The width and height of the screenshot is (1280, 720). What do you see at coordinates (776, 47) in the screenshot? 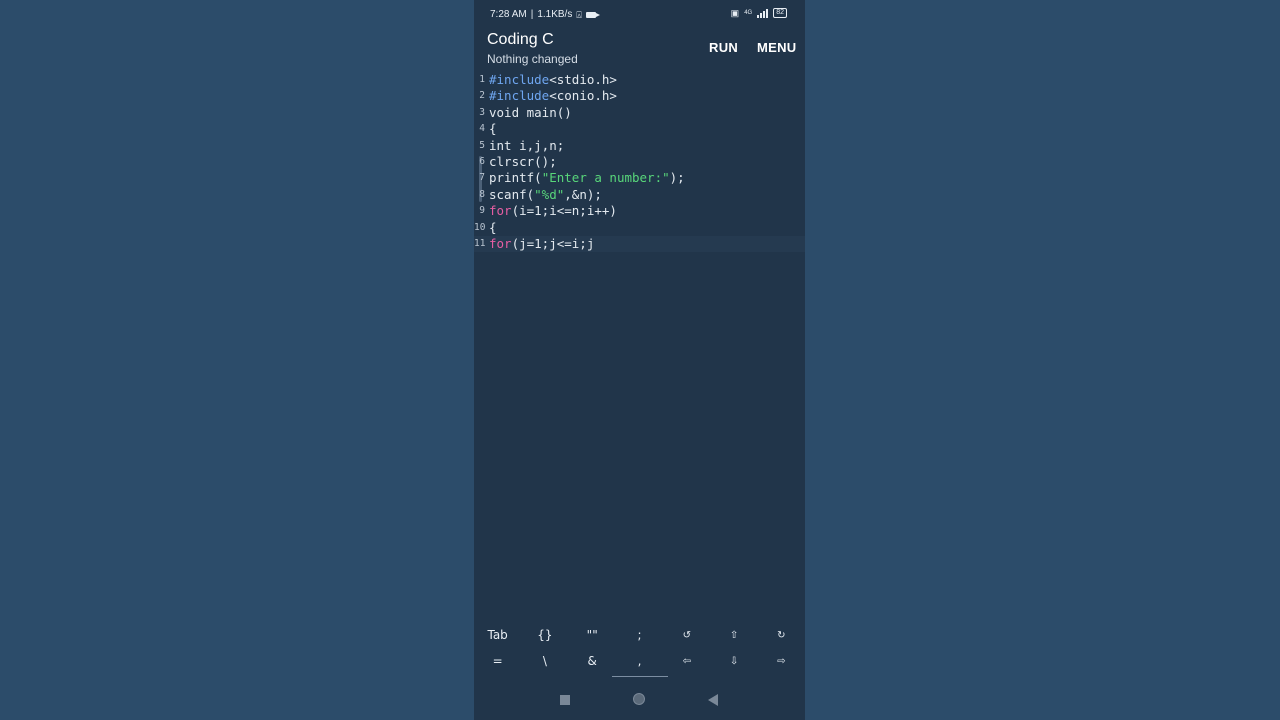
I see `menu-button: MENU` at bounding box center [776, 47].